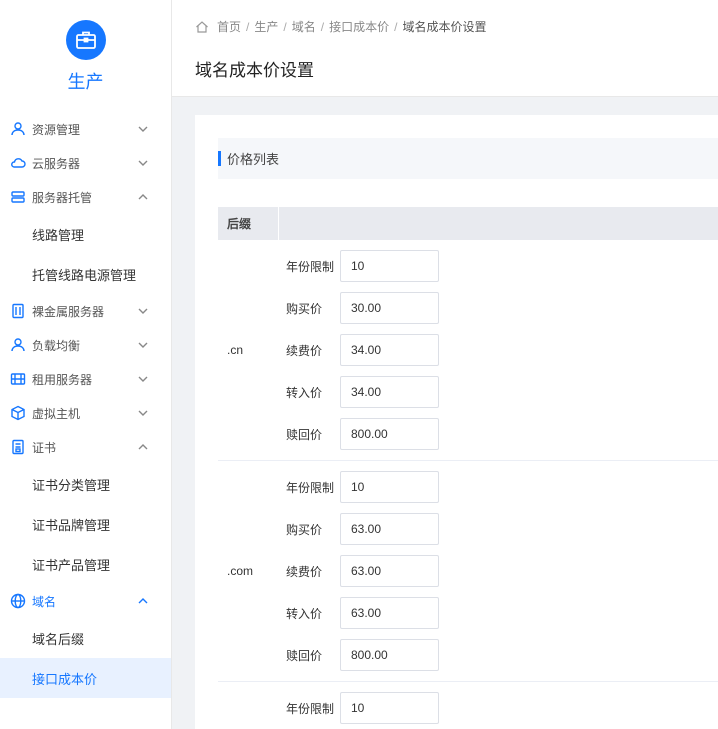 The width and height of the screenshot is (718, 729). I want to click on purchase-price-input: 30.00, so click(389, 308).